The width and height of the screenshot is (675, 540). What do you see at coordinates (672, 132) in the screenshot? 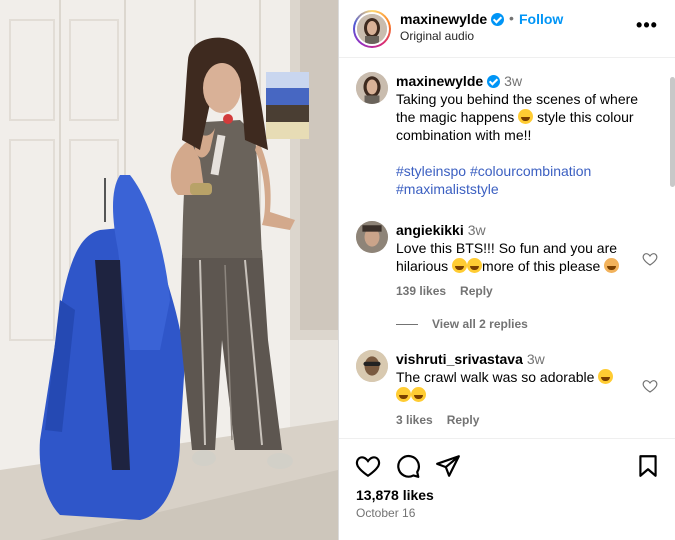
I see `scrollbar` at bounding box center [672, 132].